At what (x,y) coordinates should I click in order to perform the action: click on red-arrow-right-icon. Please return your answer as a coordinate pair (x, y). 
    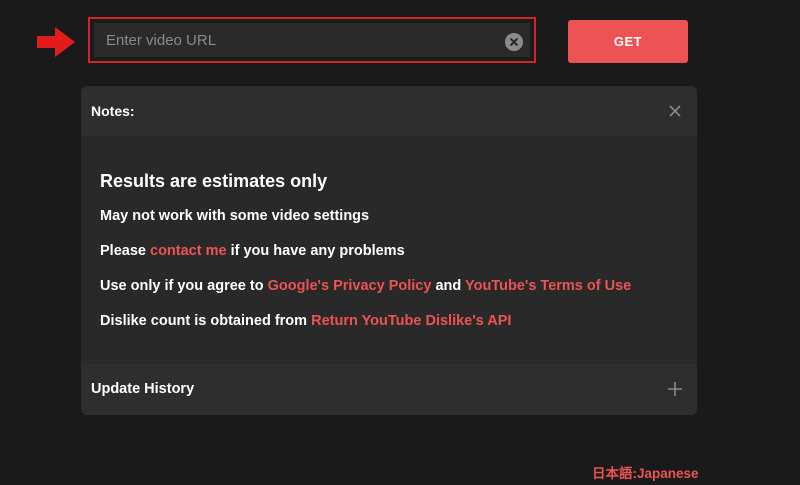
    Looking at the image, I should click on (56, 42).